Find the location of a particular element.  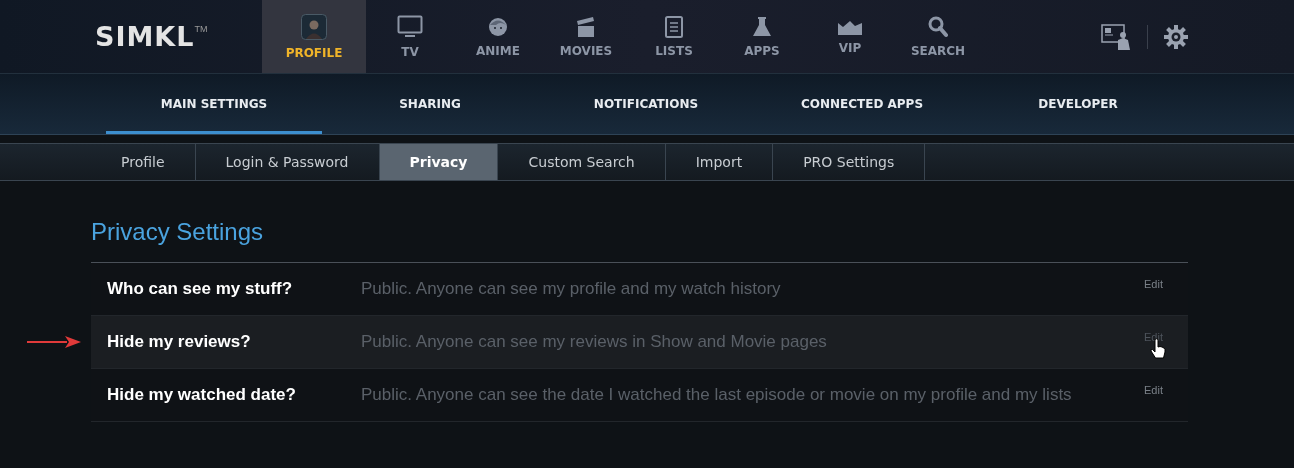

settings-tab: DEVELOPER is located at coordinates (1078, 104).